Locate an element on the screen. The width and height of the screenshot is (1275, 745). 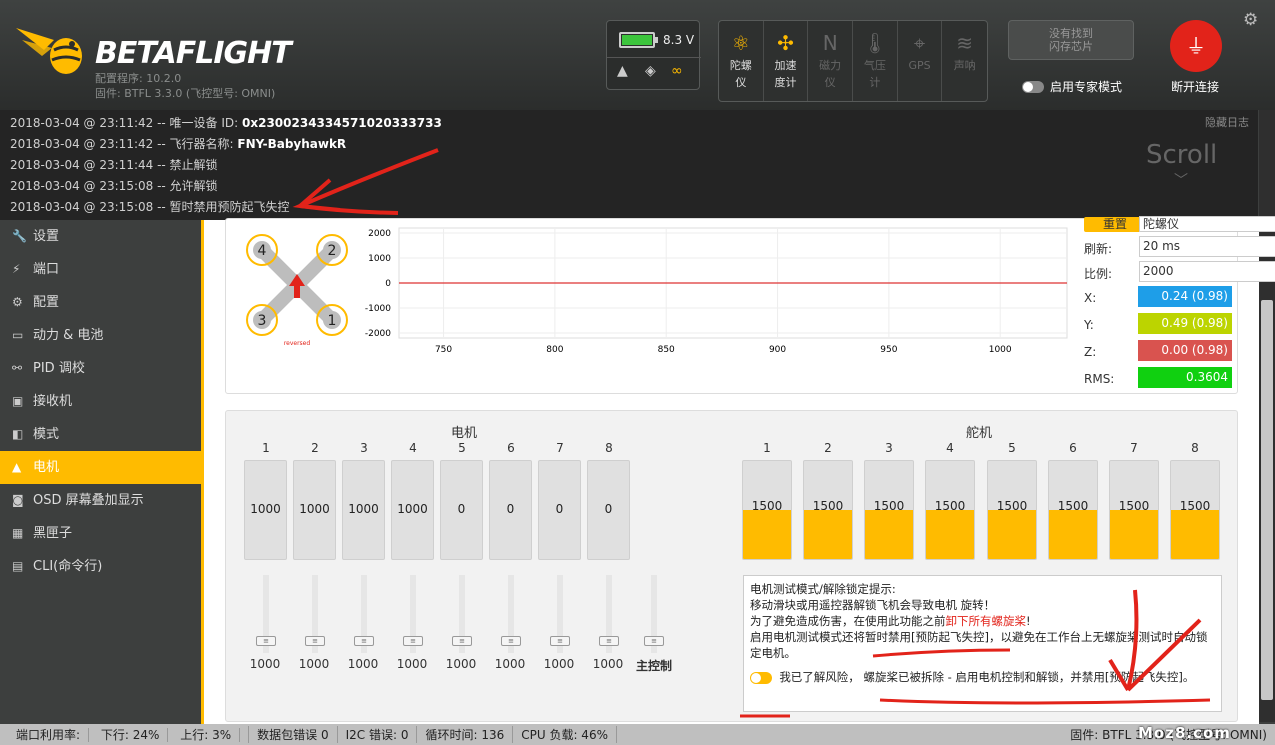
motor-enable-switch is located at coordinates (761, 677).